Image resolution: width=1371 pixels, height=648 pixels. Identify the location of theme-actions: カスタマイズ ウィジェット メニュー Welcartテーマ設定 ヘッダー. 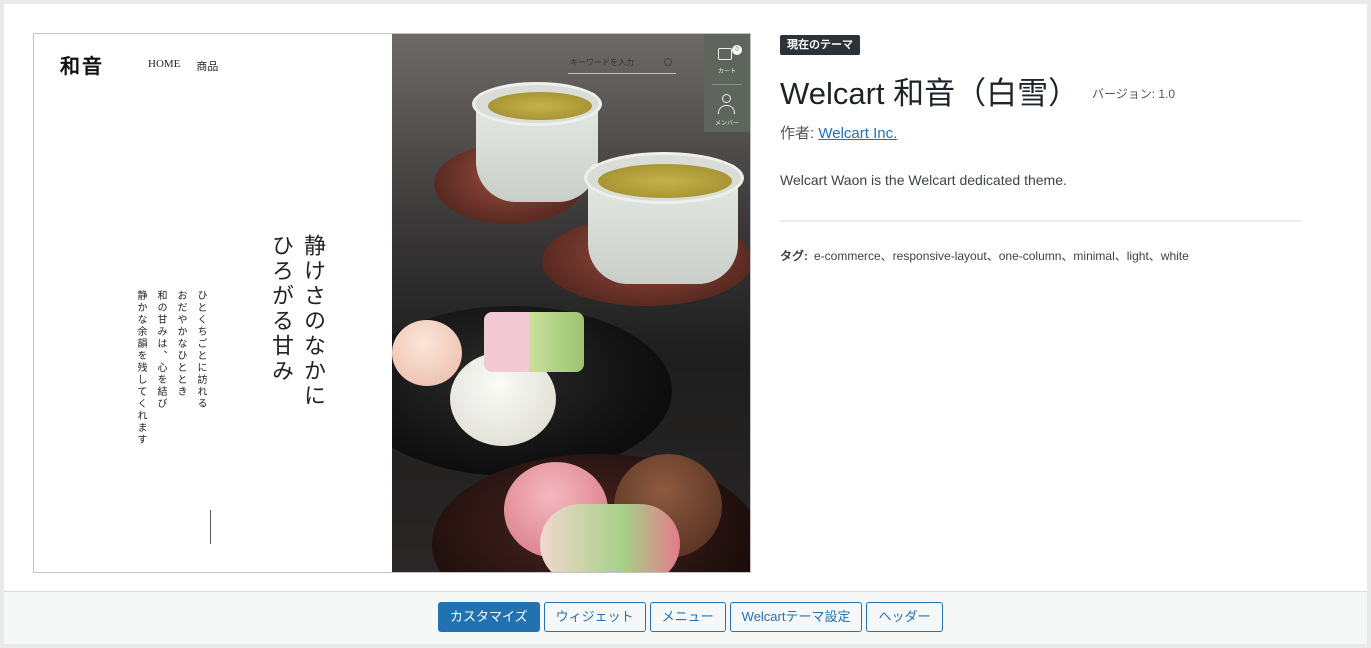
(690, 617).